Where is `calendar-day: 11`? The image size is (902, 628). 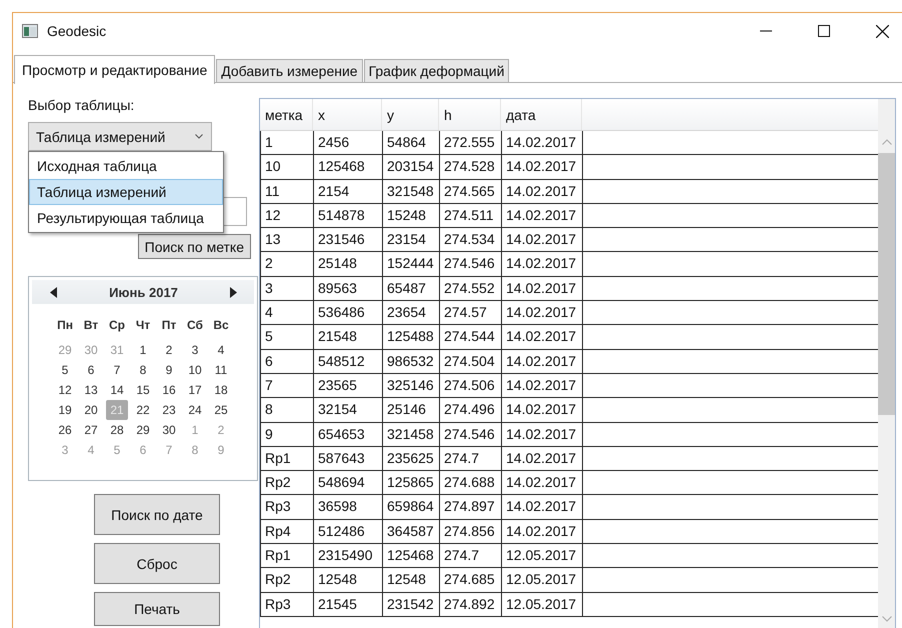 calendar-day: 11 is located at coordinates (221, 370).